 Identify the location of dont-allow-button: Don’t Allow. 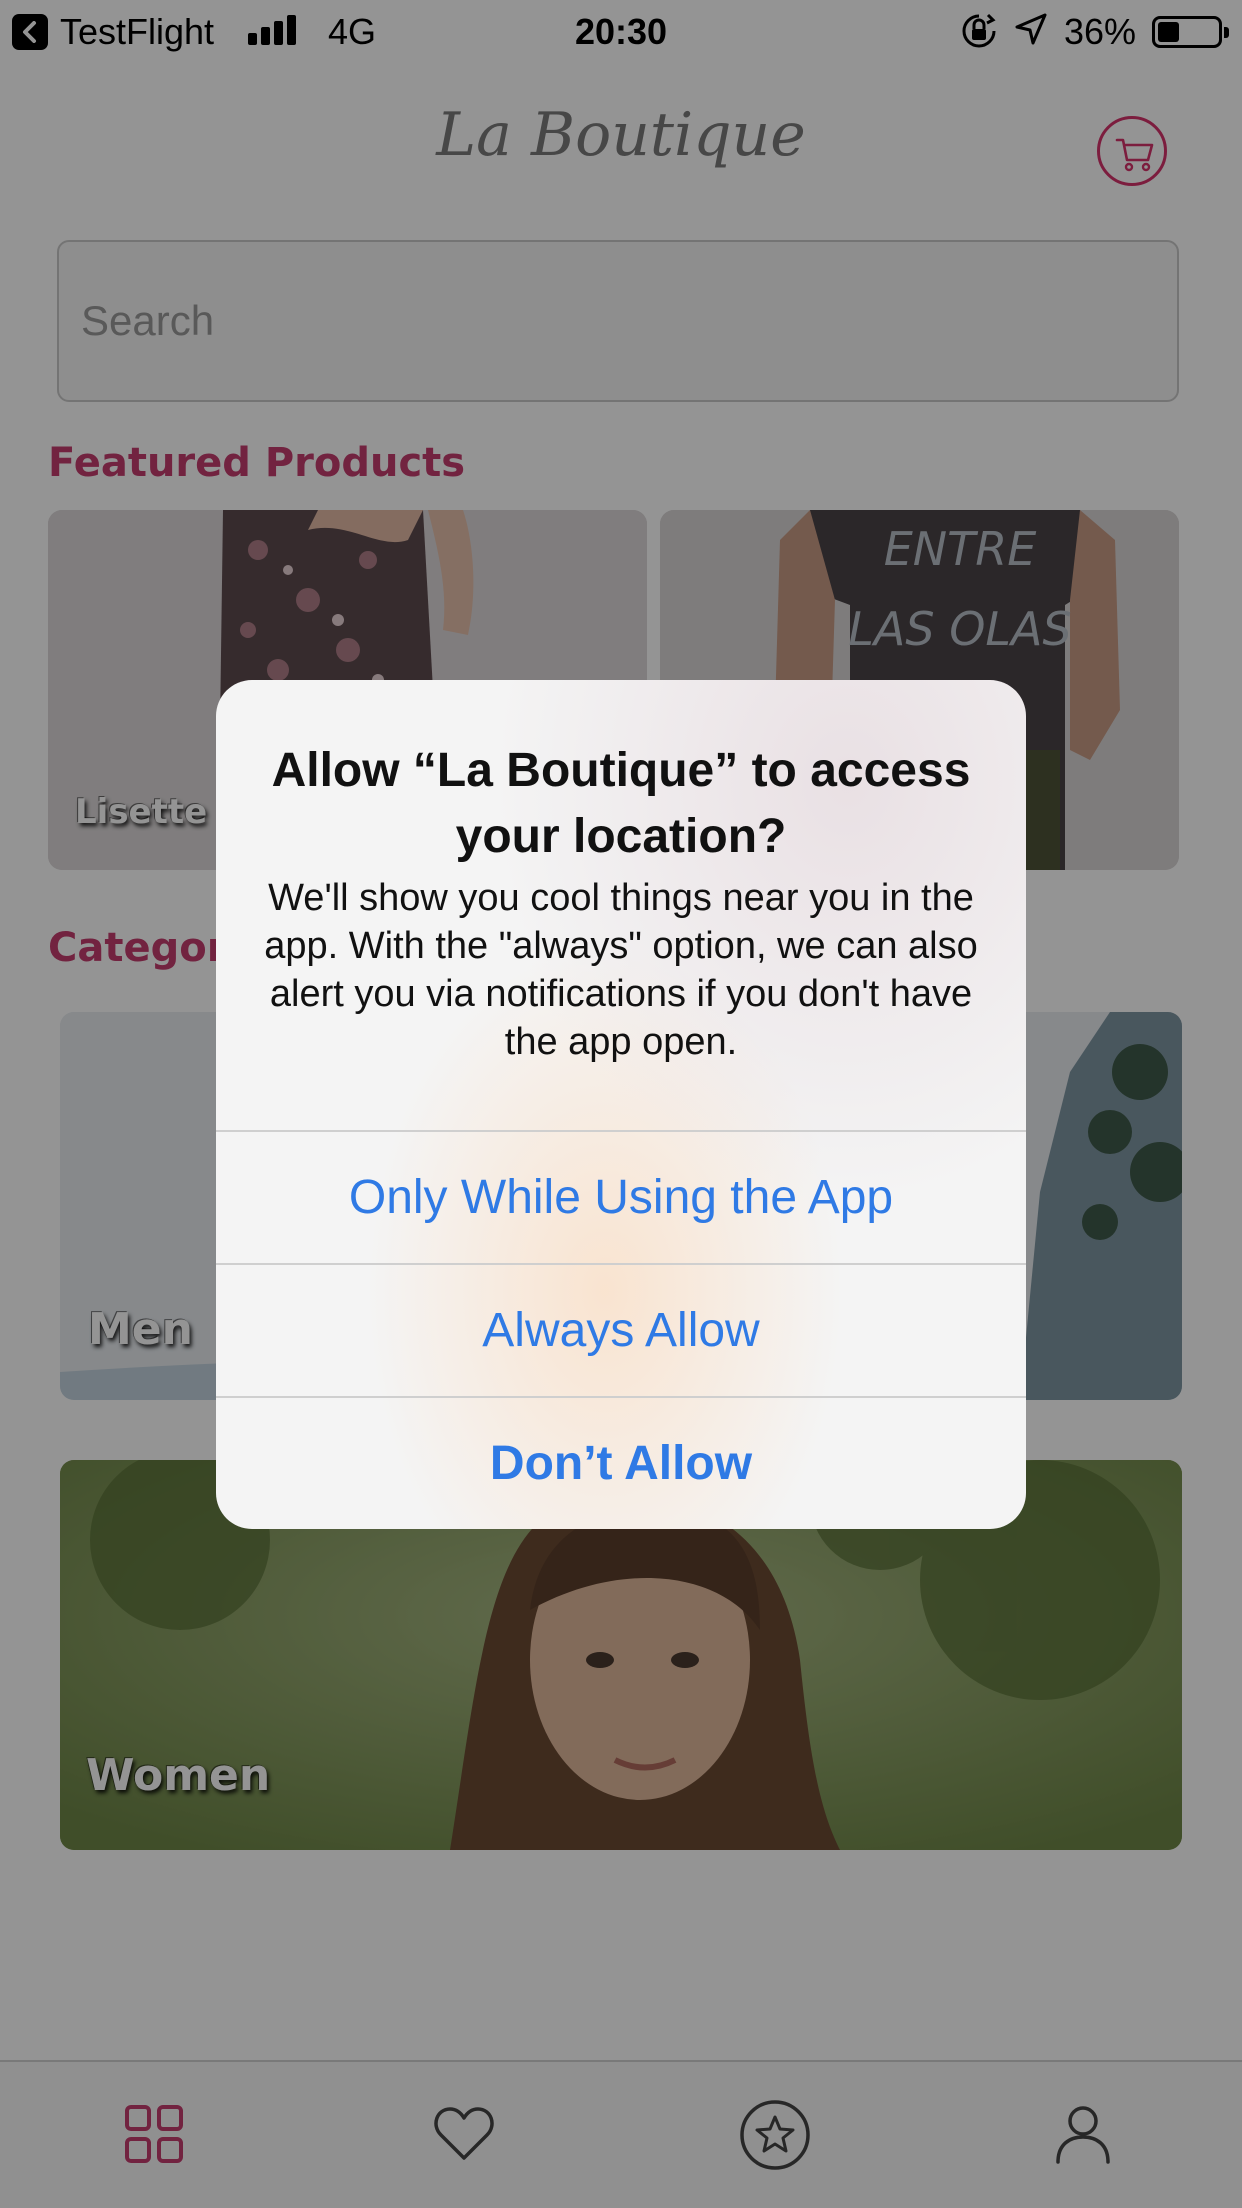
(621, 1462).